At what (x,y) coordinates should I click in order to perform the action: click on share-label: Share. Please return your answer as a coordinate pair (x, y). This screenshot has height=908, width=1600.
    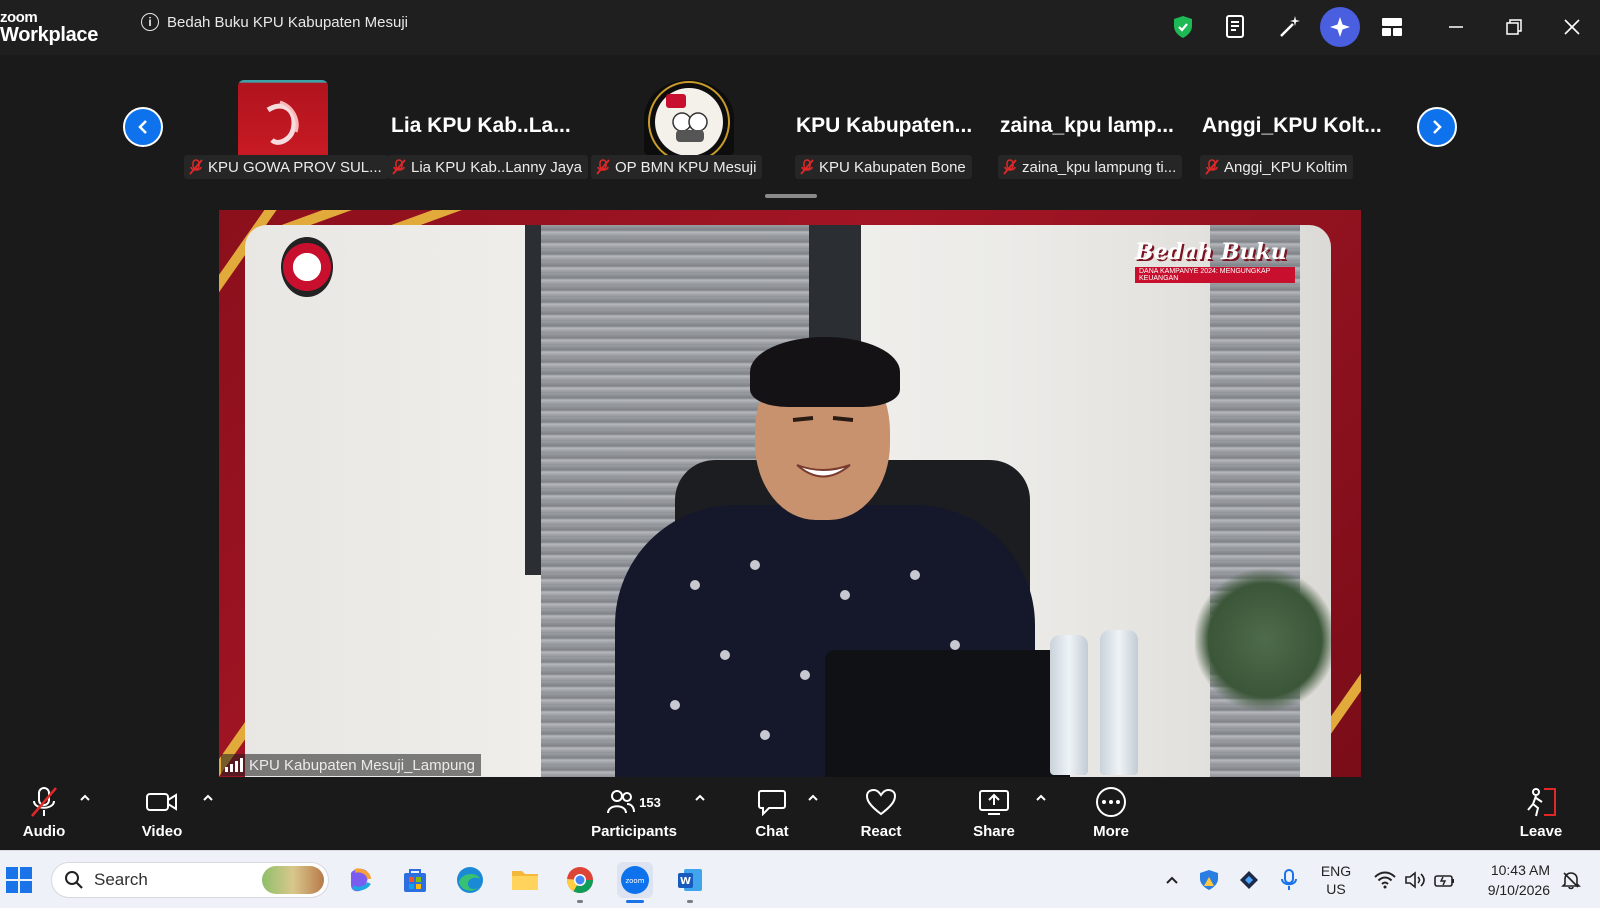
    Looking at the image, I should click on (994, 831).